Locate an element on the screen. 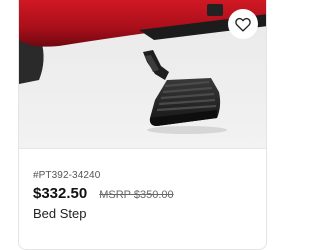 This screenshot has width=320, height=250. msrp-price: MSRP $350.00 is located at coordinates (136, 195).